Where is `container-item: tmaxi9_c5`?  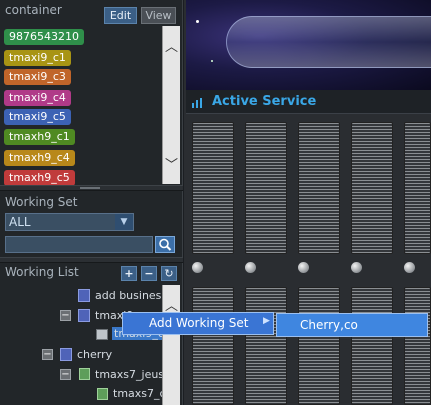
container-item: tmaxi9_c5 is located at coordinates (37, 117).